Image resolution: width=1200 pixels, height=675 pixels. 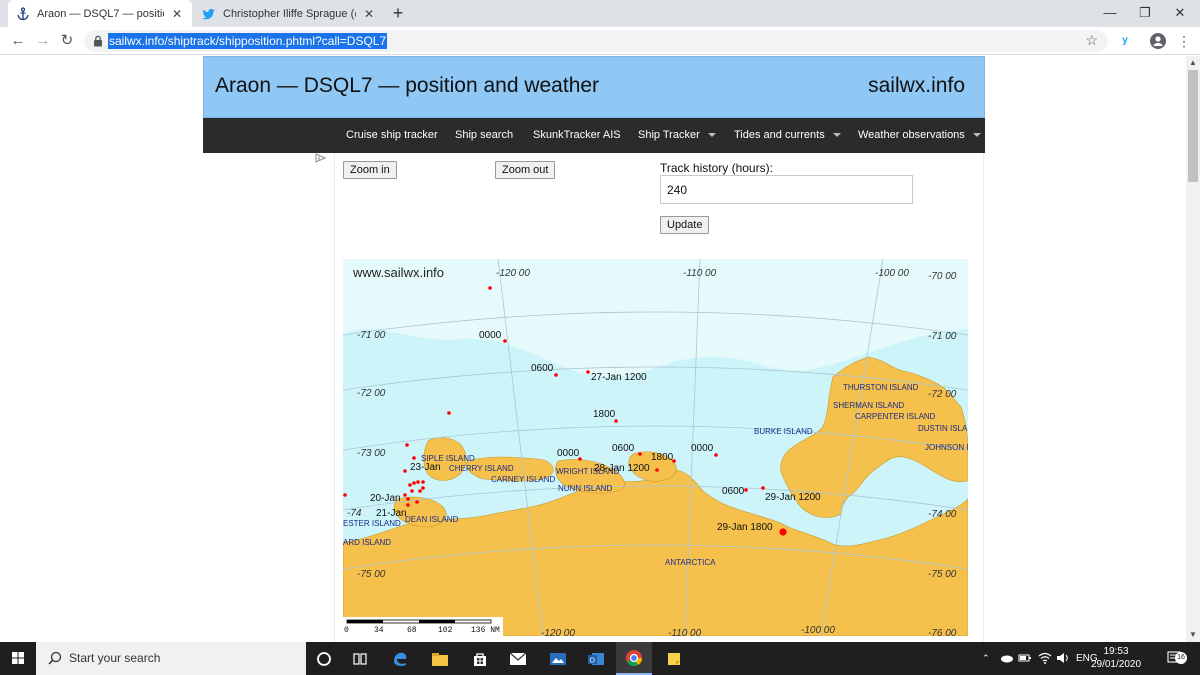 I want to click on lat-label-right: -75 00, so click(x=942, y=574).